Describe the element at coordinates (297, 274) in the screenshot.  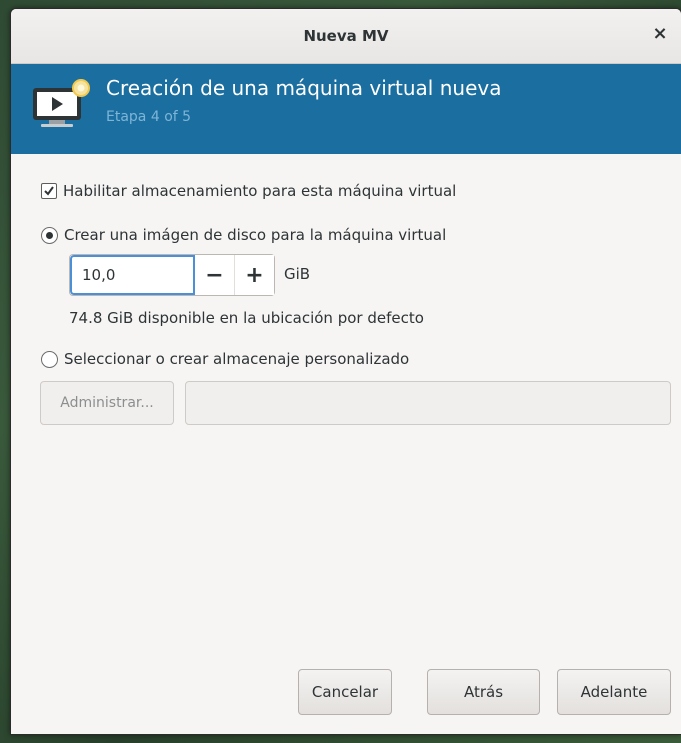
I see `size-unit-label: GiB` at that location.